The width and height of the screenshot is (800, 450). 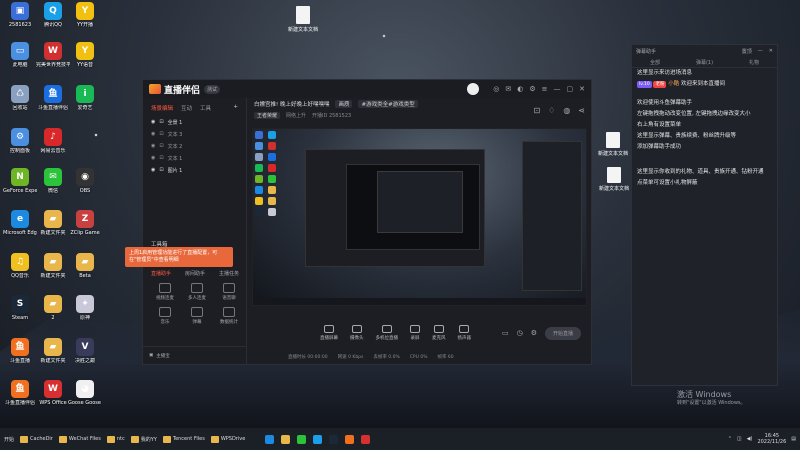 I want to click on game-chip: 王者荣耀, so click(x=267, y=115).